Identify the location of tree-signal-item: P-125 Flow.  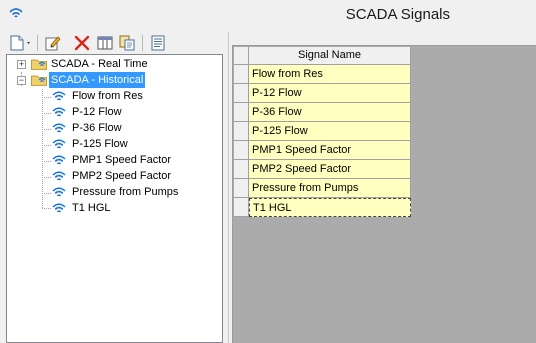
(114, 144).